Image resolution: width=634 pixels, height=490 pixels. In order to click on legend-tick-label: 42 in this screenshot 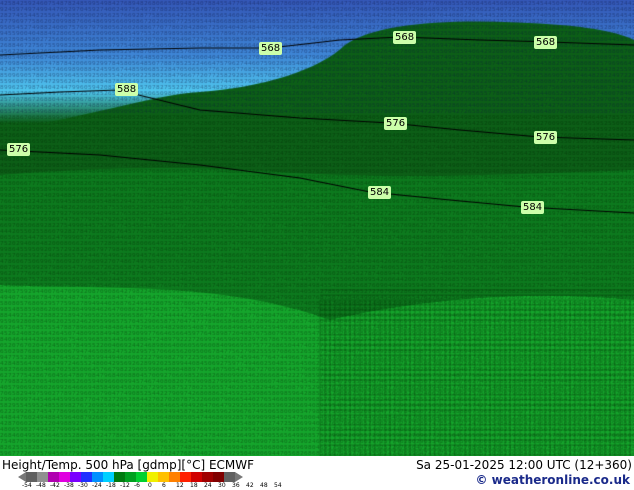, I will do `click(250, 485)`.